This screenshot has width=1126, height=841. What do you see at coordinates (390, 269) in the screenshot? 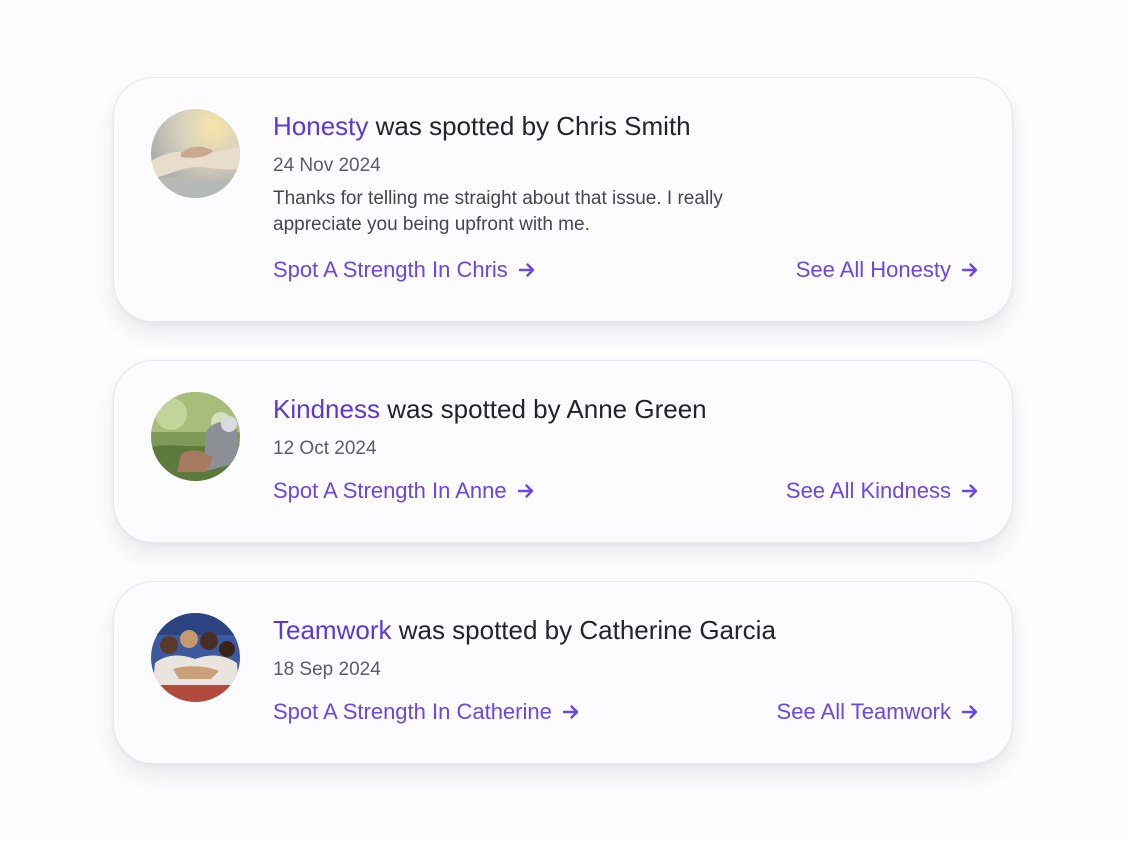
I see `spot-strength-link-label: Spot A Strength In Chris` at bounding box center [390, 269].